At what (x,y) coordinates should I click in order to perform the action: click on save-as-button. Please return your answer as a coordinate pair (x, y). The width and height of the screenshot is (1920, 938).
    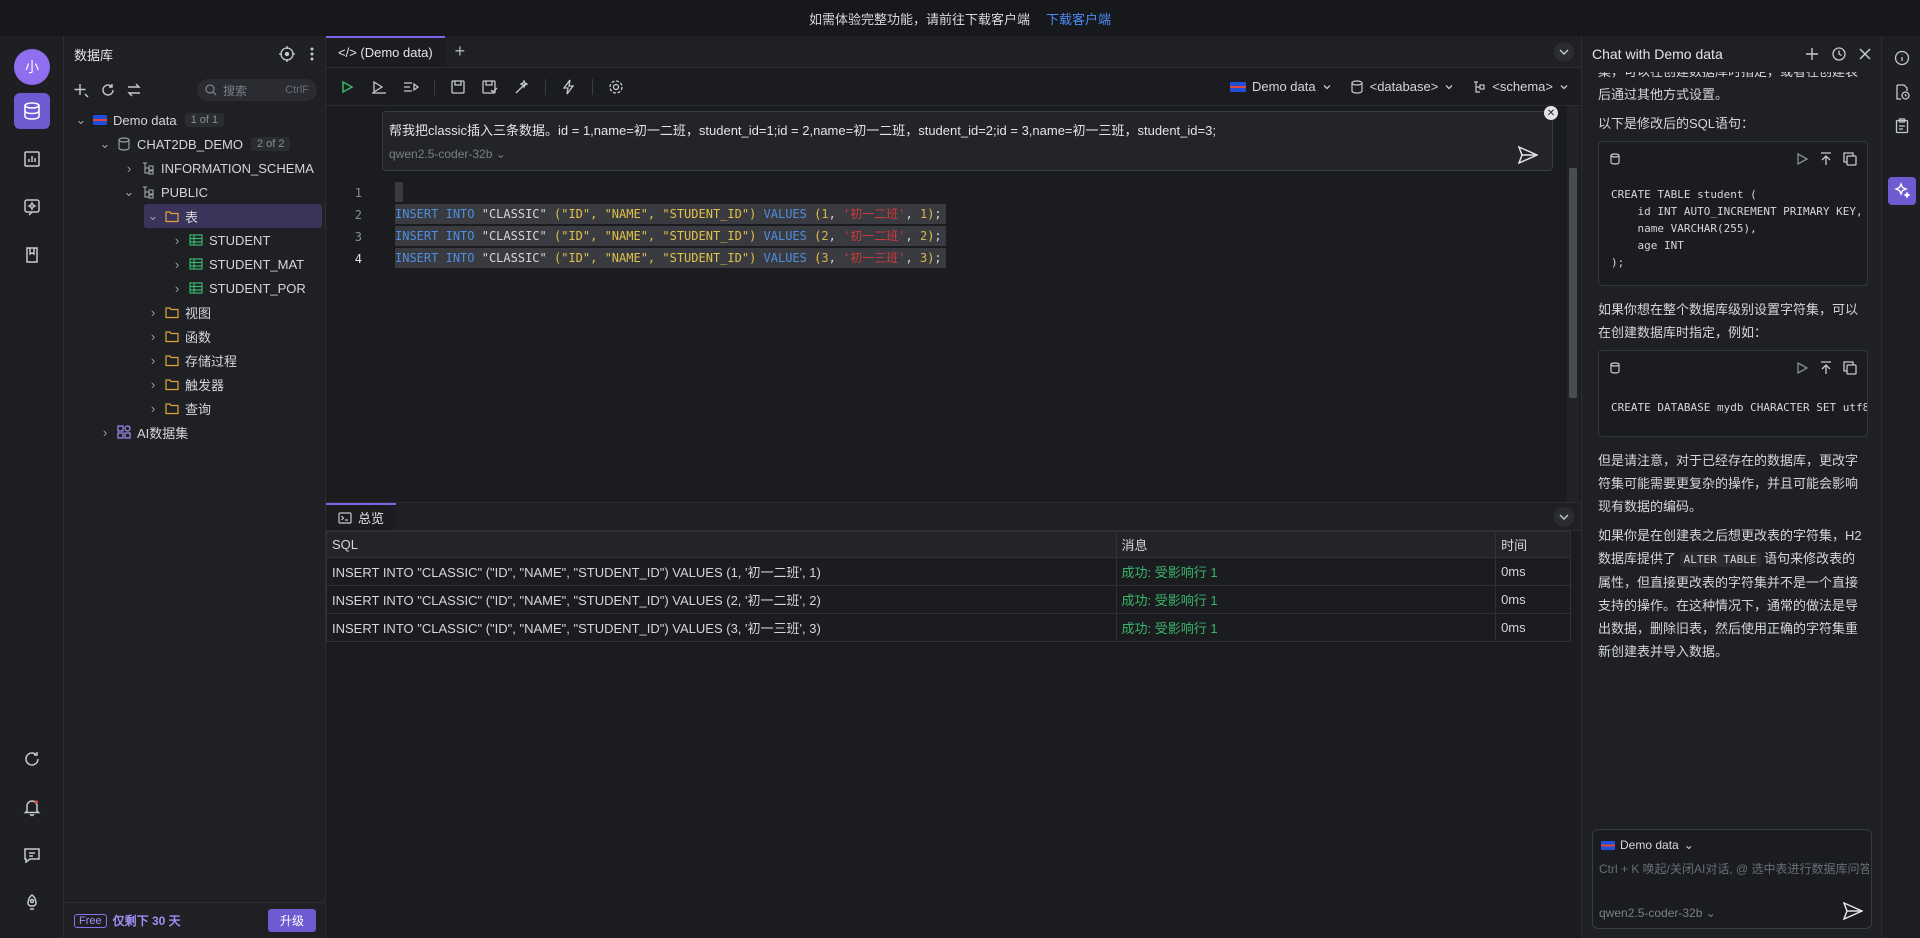
    Looking at the image, I should click on (490, 87).